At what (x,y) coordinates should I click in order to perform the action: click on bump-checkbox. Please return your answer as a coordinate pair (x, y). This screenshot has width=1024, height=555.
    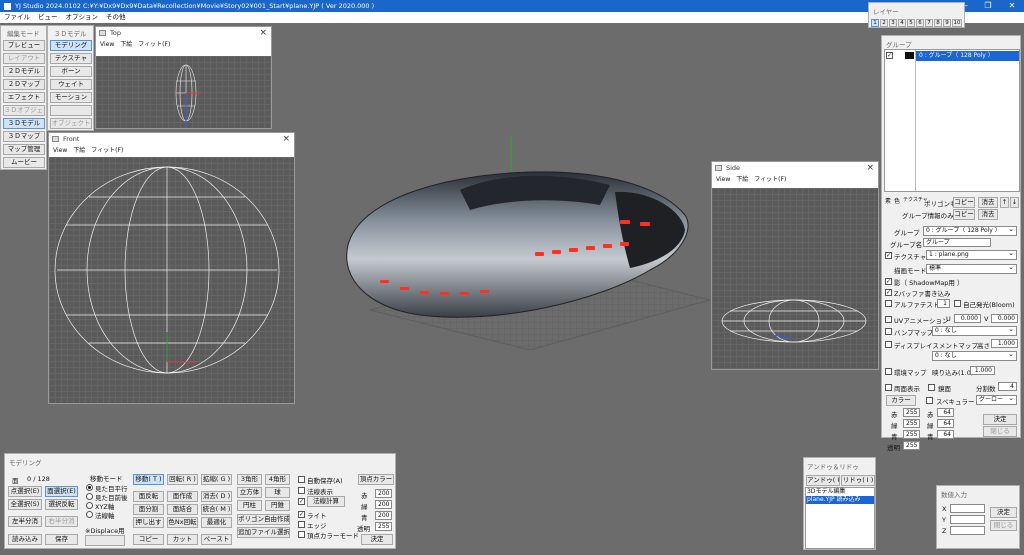
    Looking at the image, I should click on (888, 331).